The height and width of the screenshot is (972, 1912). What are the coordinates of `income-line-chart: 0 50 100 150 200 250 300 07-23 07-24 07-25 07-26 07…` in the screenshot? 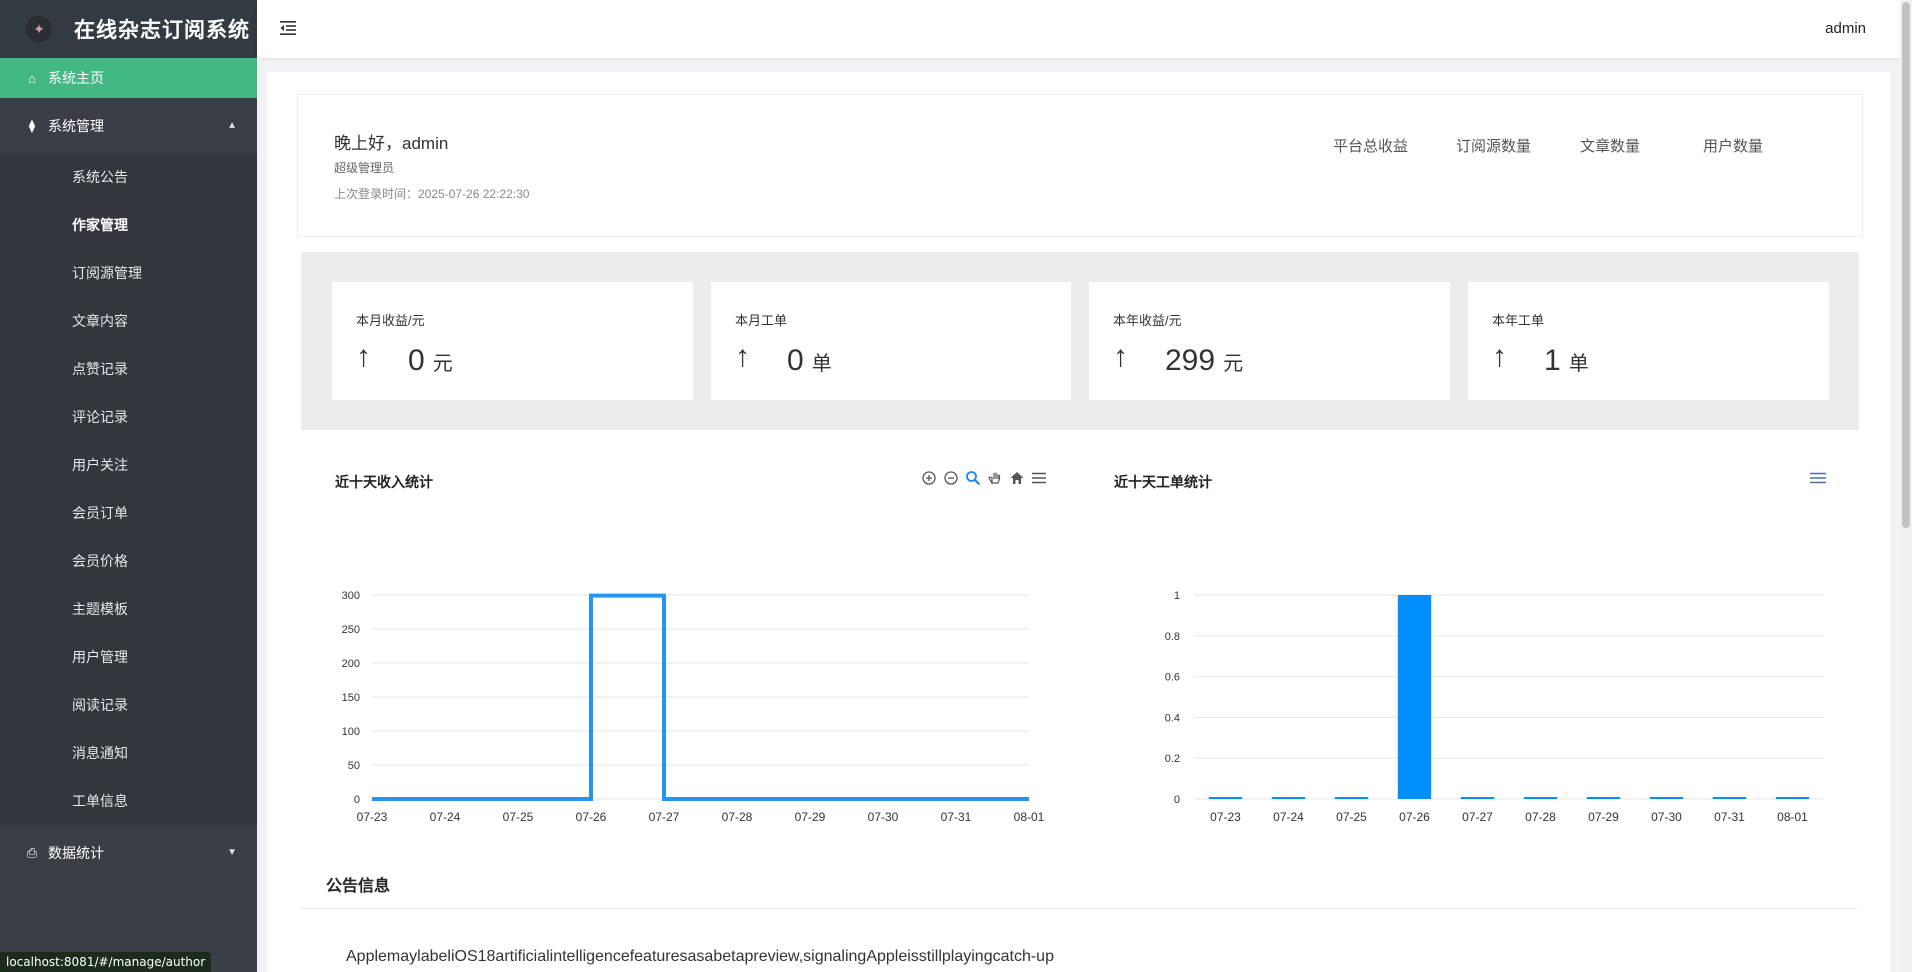 It's located at (693, 707).